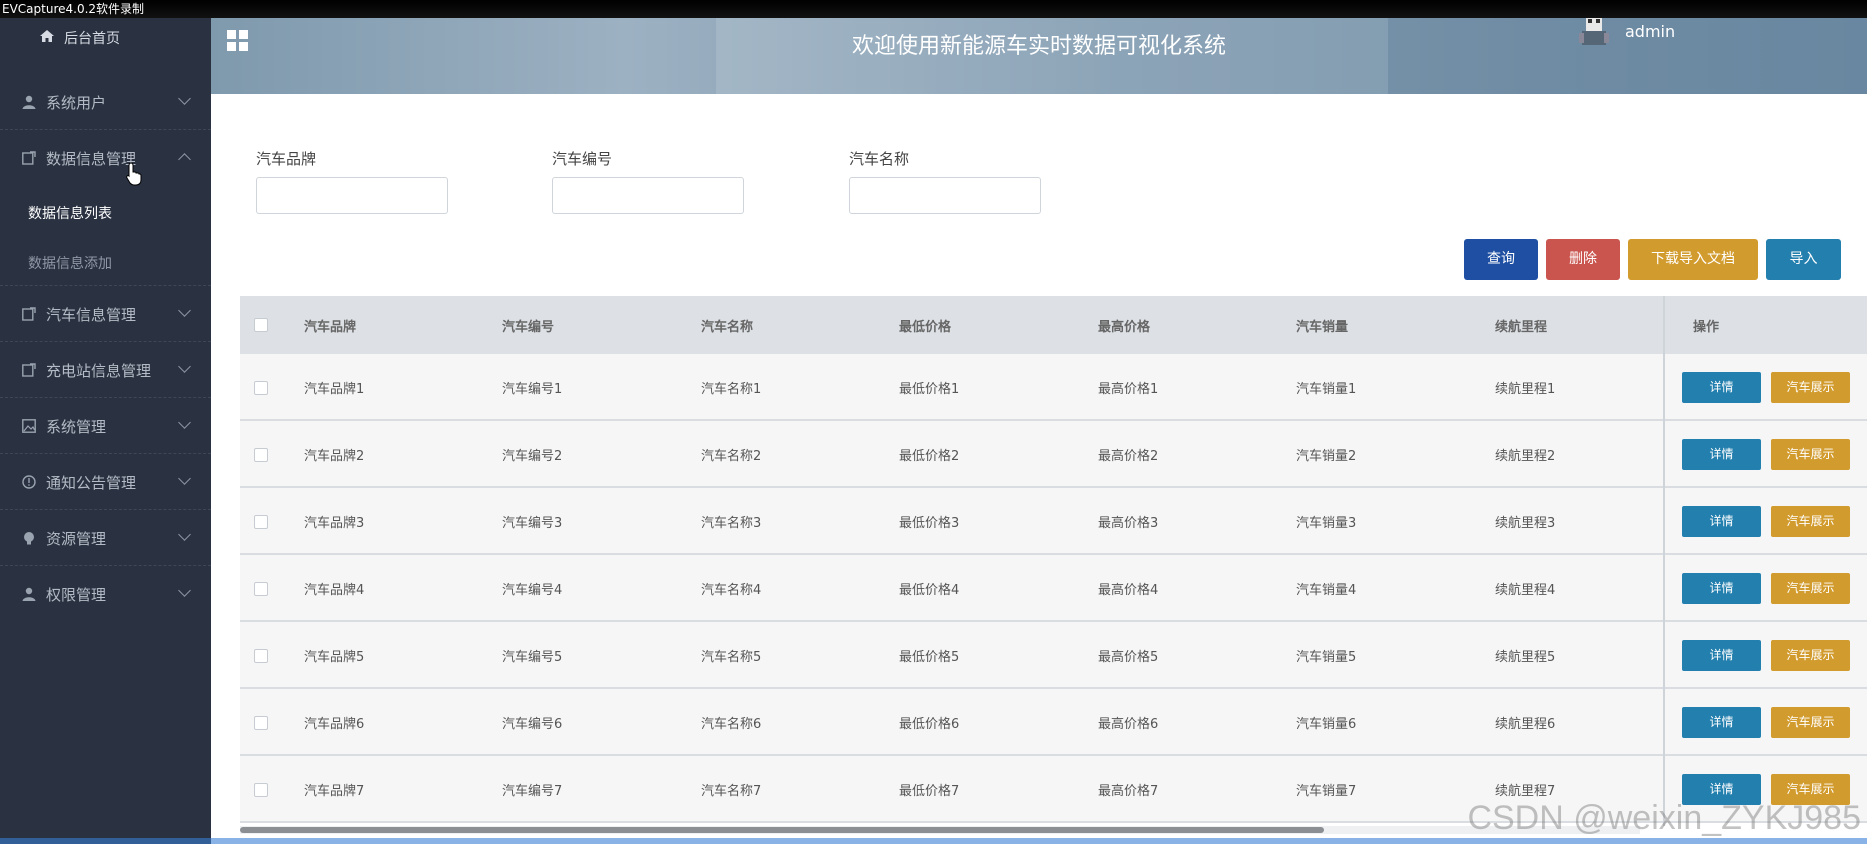  I want to click on cell-max-price: 最高价格3, so click(1128, 523).